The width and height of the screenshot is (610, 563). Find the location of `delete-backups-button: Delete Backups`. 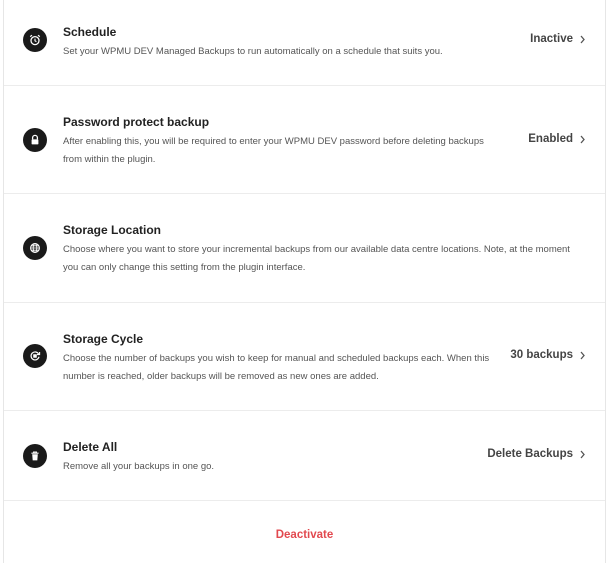

delete-backups-button: Delete Backups is located at coordinates (536, 454).